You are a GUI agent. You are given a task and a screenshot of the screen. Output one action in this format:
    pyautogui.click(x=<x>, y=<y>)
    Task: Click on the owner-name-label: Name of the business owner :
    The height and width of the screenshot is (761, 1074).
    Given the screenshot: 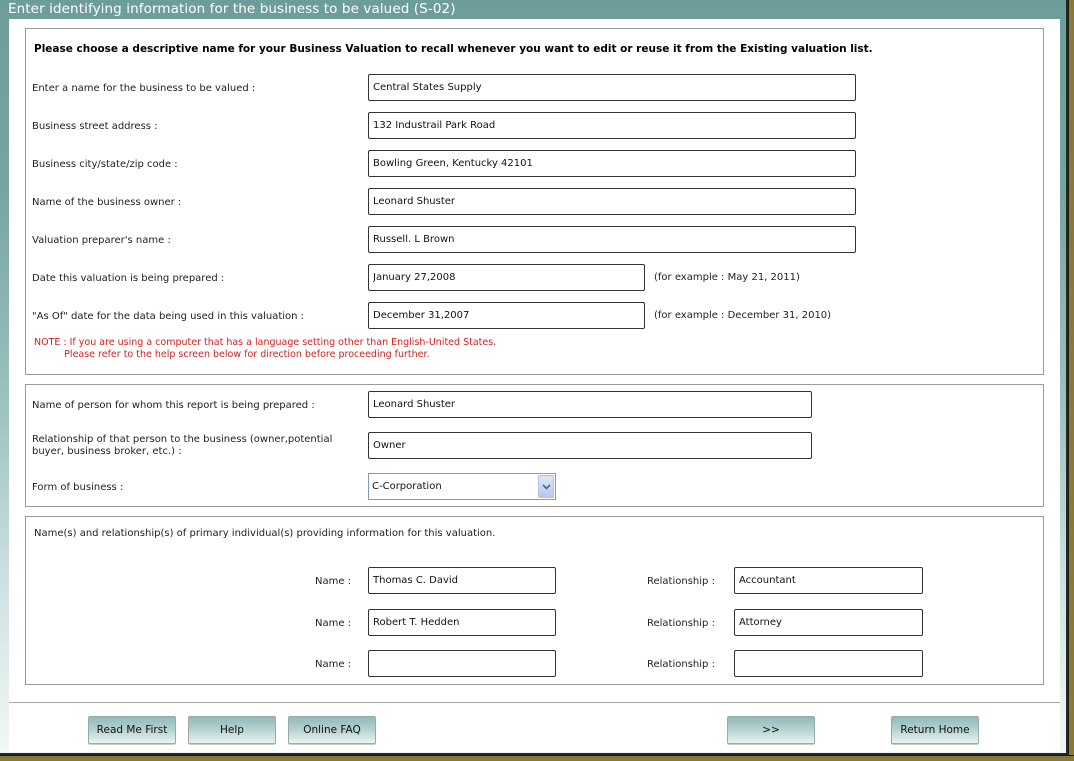 What is the action you would take?
    pyautogui.click(x=107, y=202)
    